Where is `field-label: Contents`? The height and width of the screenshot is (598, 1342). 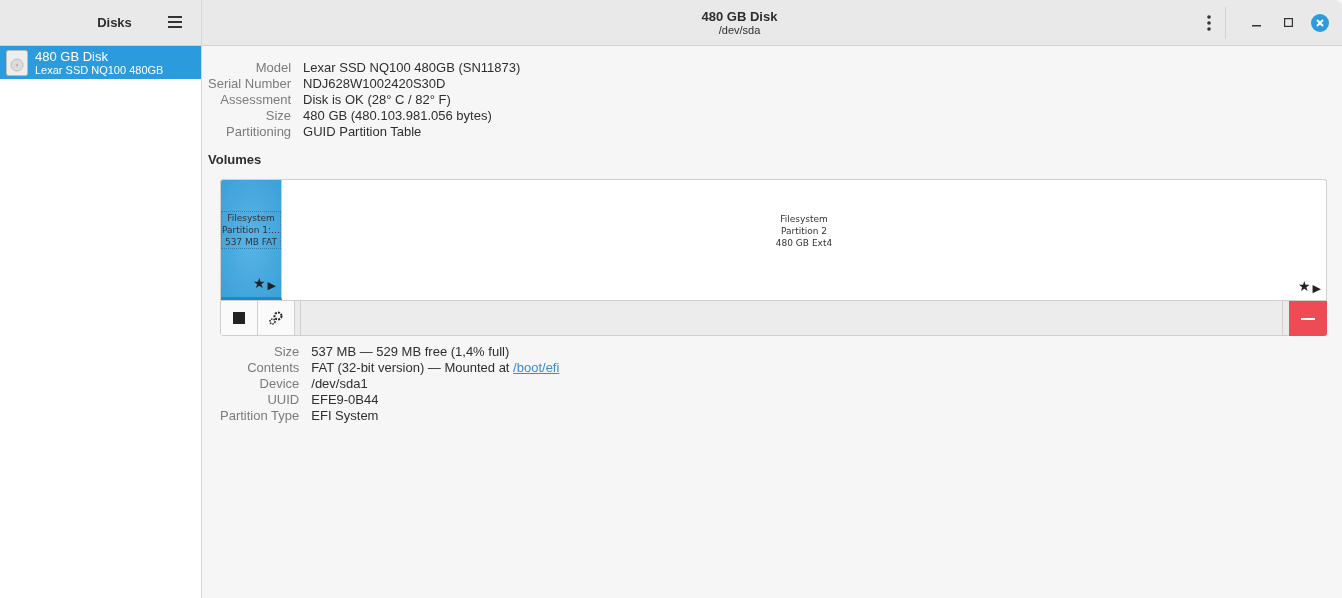
field-label: Contents is located at coordinates (273, 367).